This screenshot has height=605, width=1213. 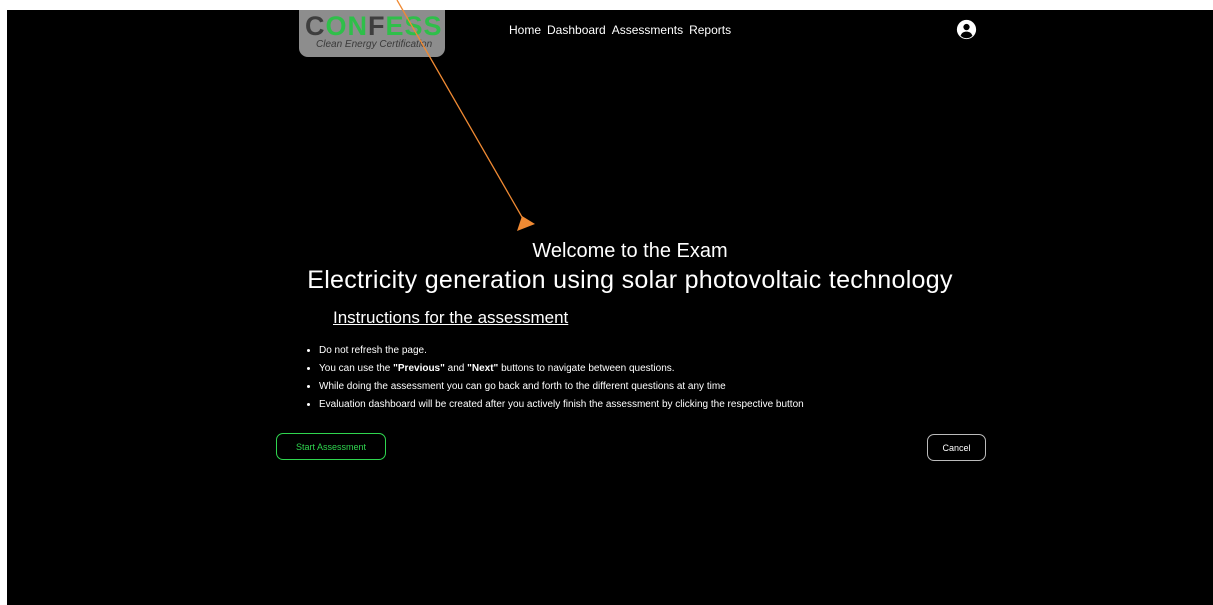 What do you see at coordinates (576, 30) in the screenshot?
I see `nav-dashboard-link: Dashboard` at bounding box center [576, 30].